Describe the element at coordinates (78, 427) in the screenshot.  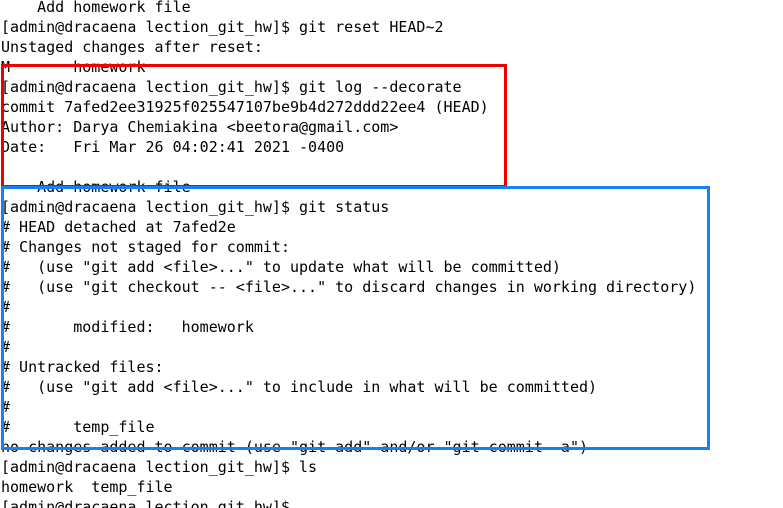
I see `output-line: # temp_file` at that location.